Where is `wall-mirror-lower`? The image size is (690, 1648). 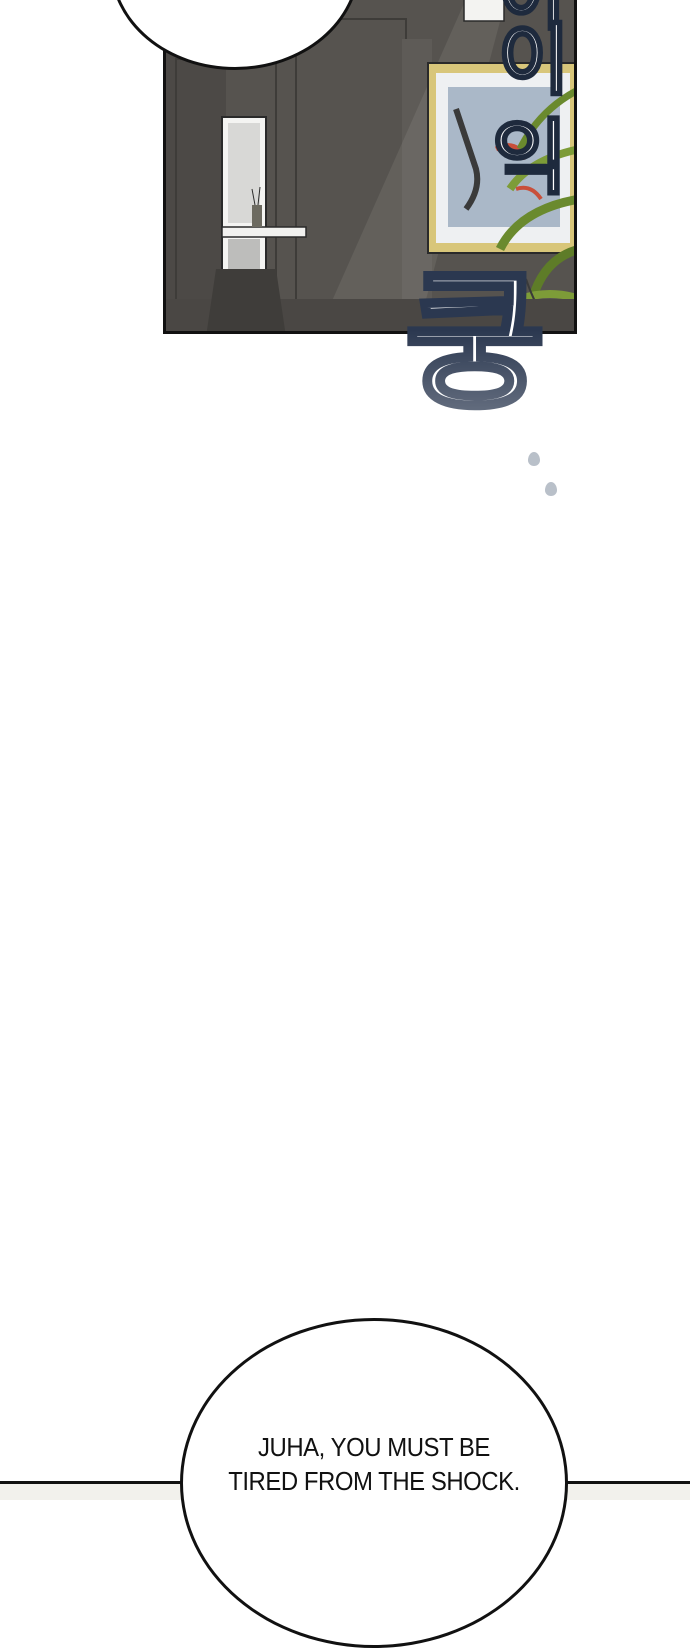 wall-mirror-lower is located at coordinates (244, 256).